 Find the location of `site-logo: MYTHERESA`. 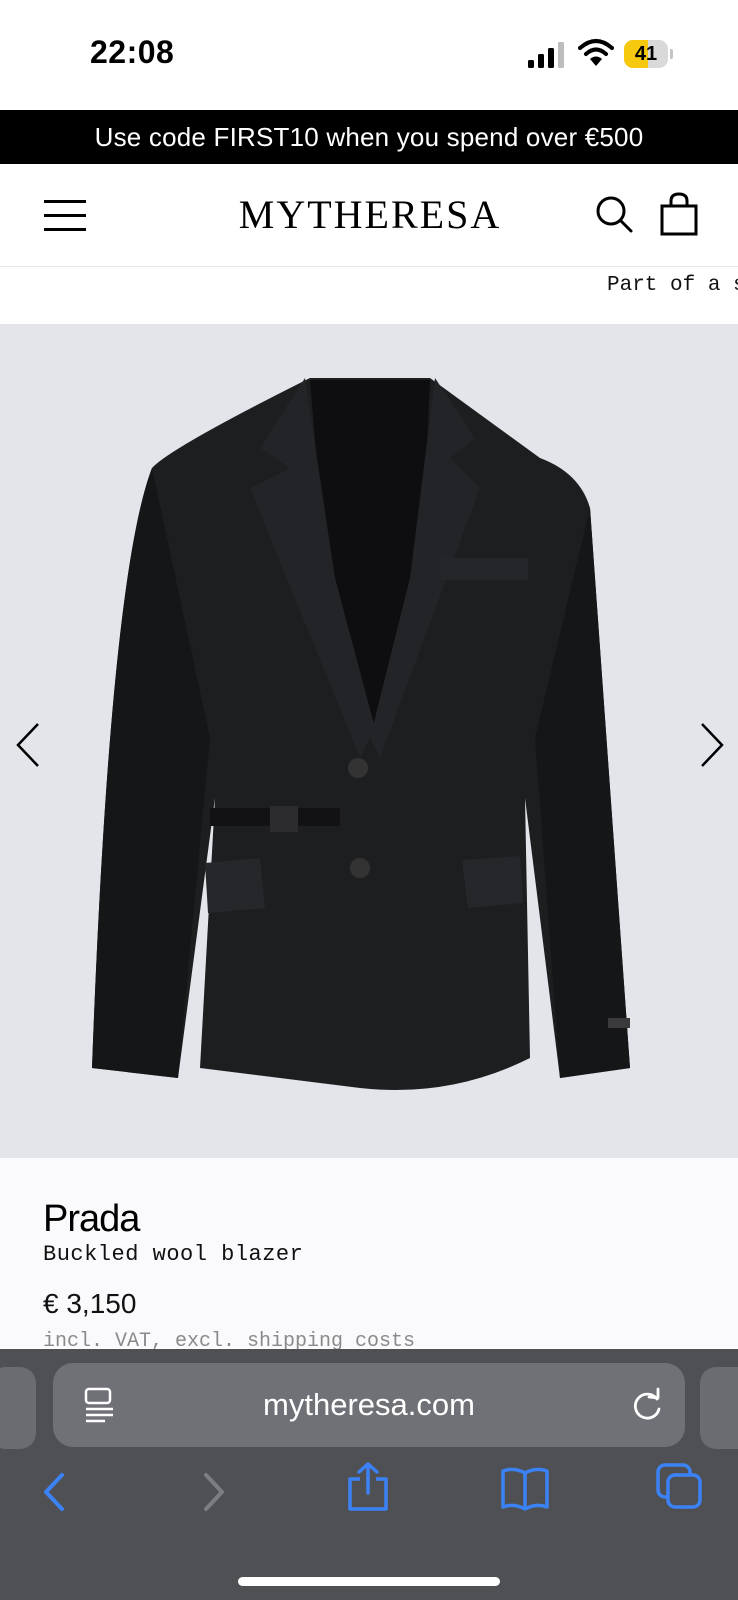

site-logo: MYTHERESA is located at coordinates (370, 215).